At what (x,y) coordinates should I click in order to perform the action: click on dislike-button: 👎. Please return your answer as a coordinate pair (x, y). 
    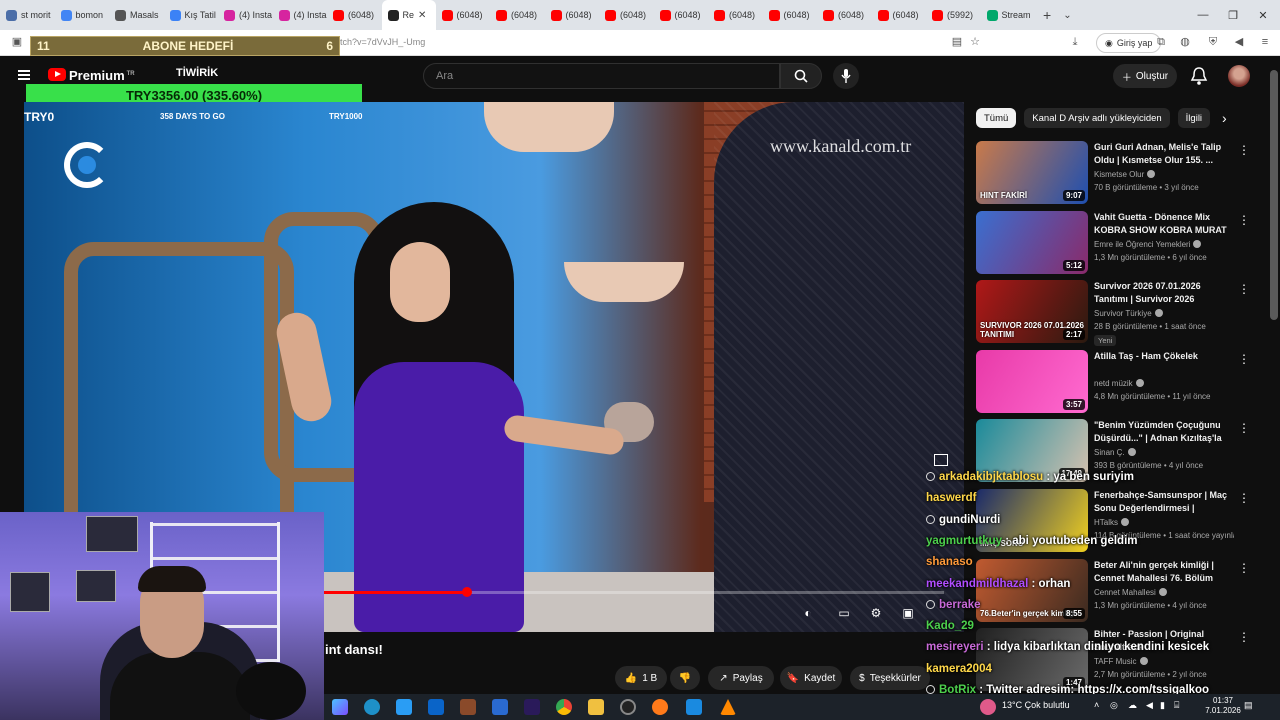
    Looking at the image, I should click on (685, 678).